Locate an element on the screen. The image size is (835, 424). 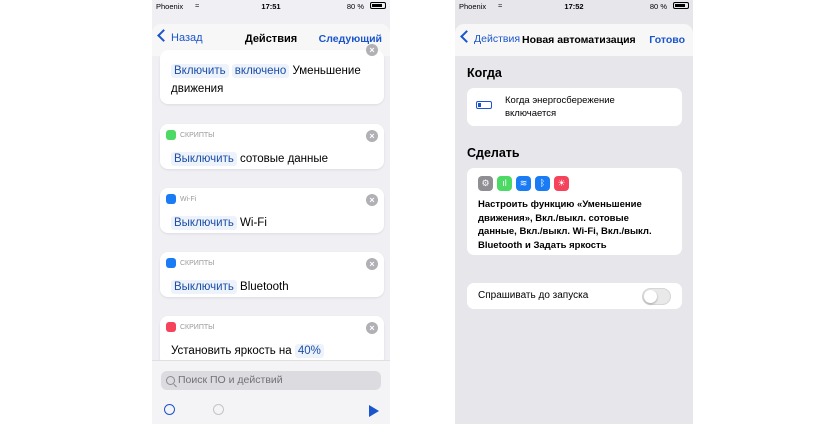
undo-icon is located at coordinates (169, 409).